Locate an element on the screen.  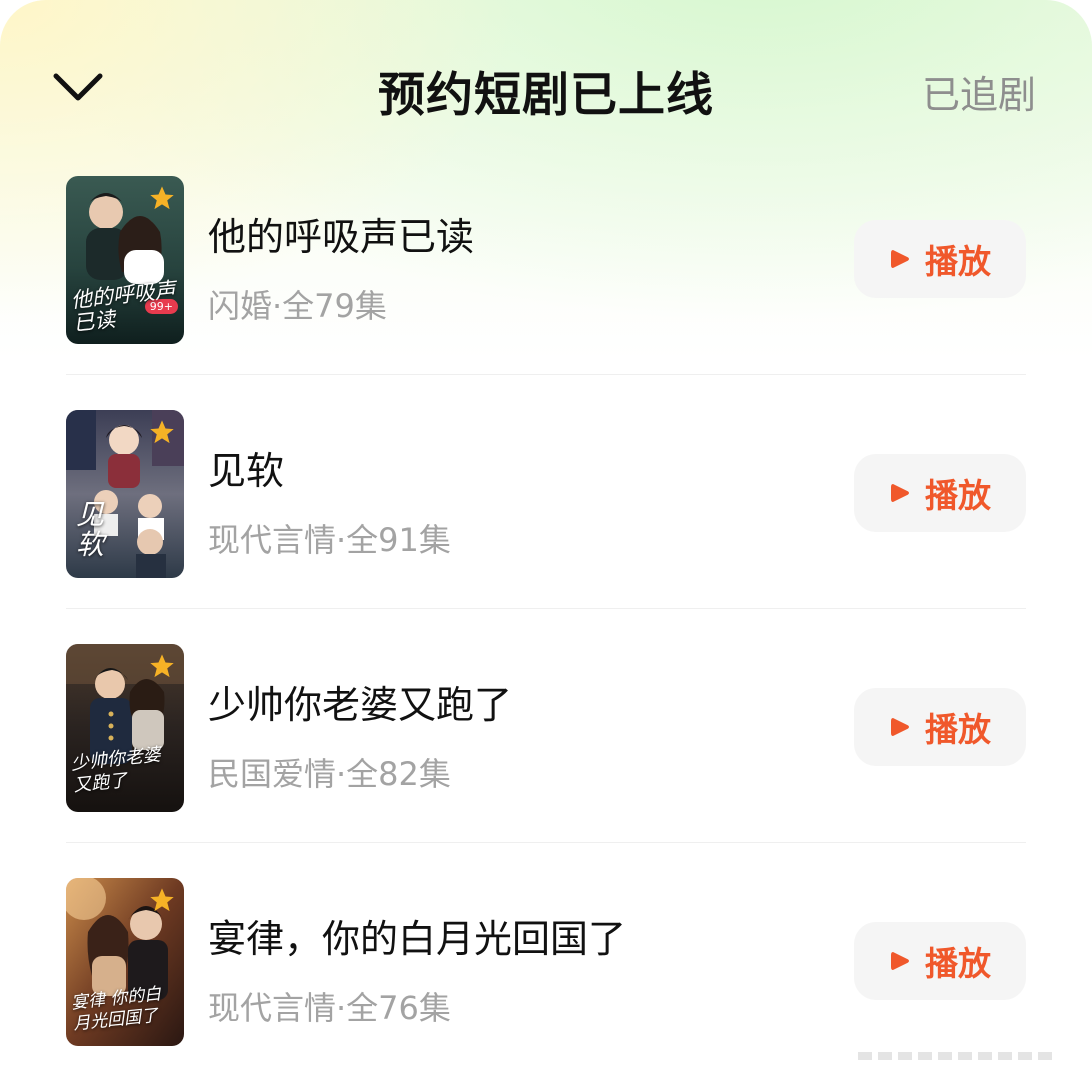
poster-thumbnail: 少帅你老婆 又跑了 is located at coordinates (125, 728).